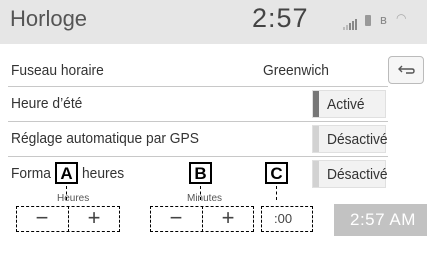 Image resolution: width=427 pixels, height=262 pixels. What do you see at coordinates (316, 104) in the screenshot?
I see `dst-indicator` at bounding box center [316, 104].